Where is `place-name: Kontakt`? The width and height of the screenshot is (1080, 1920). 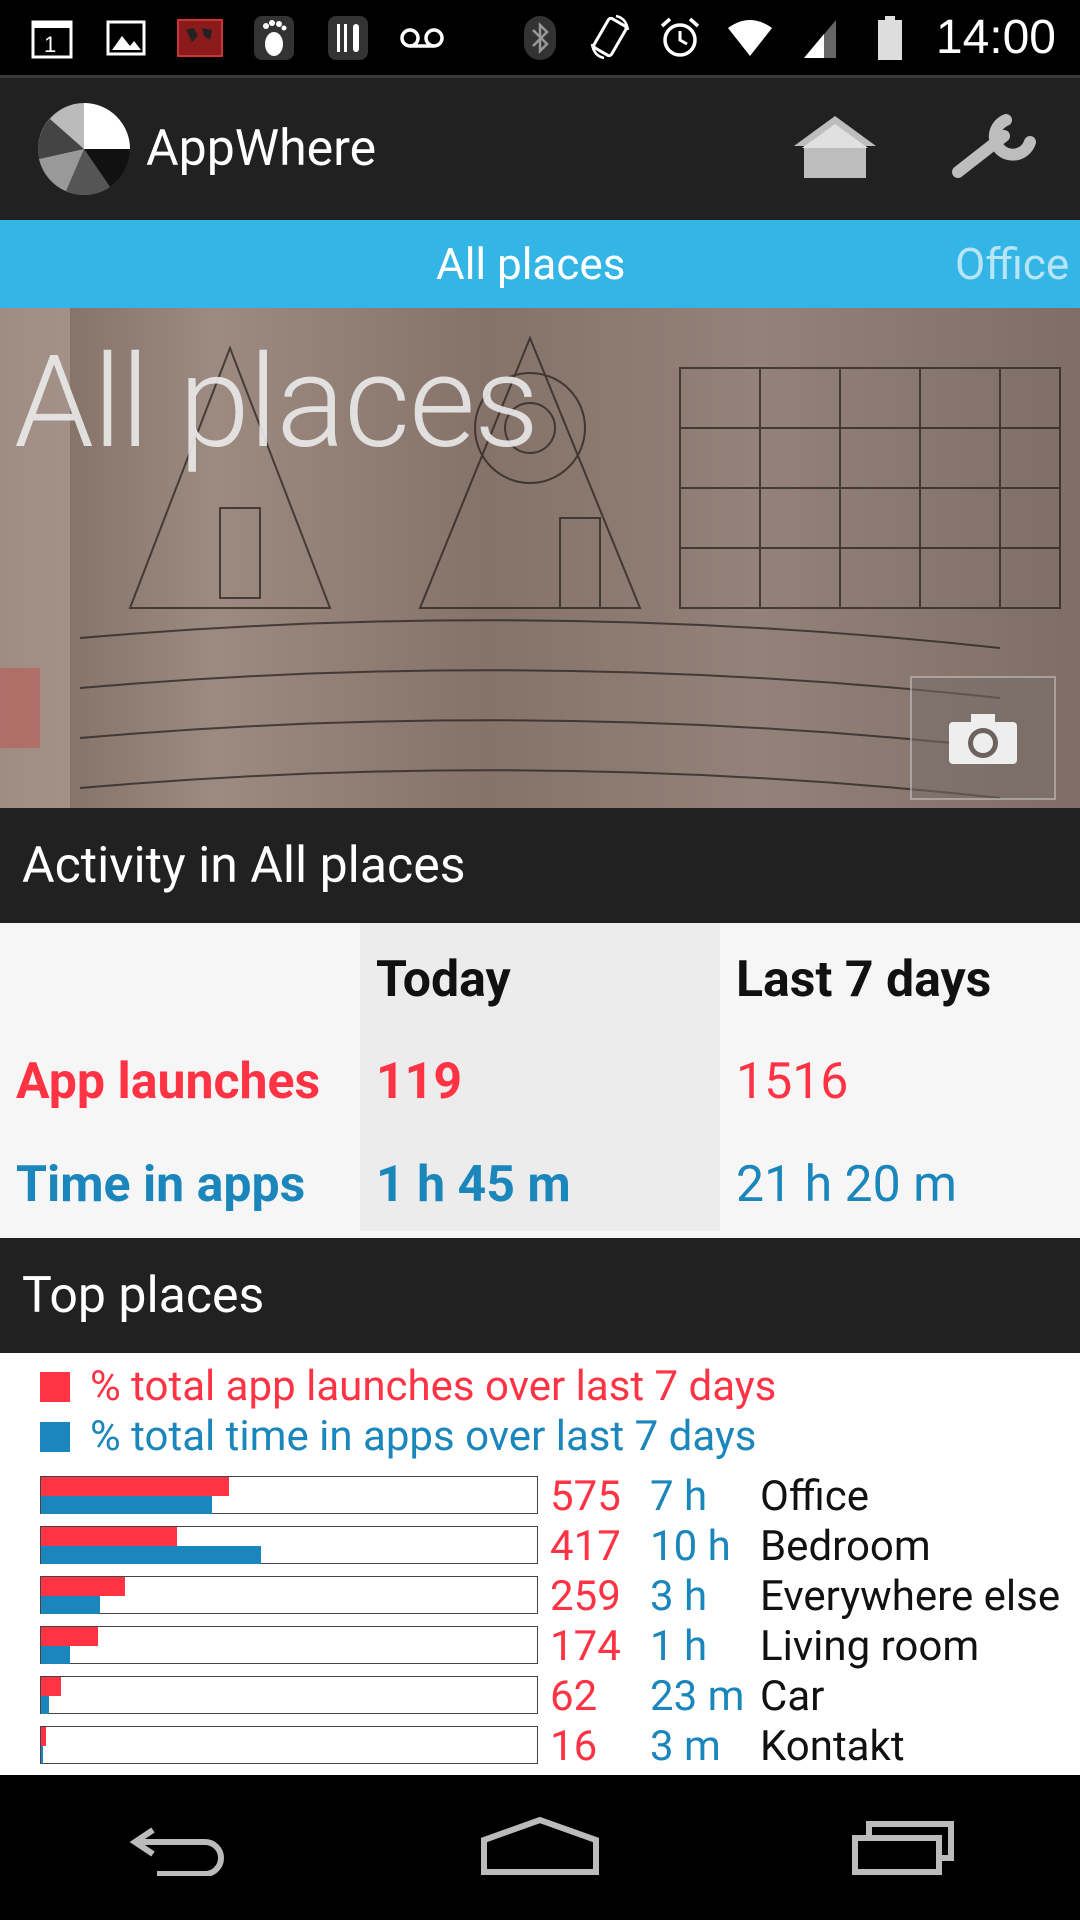 place-name: Kontakt is located at coordinates (832, 1746).